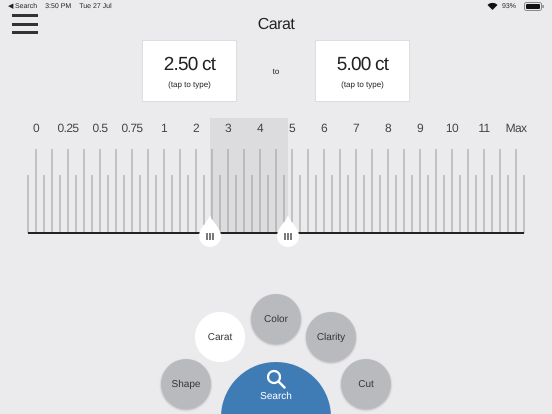  What do you see at coordinates (288, 231) in the screenshot?
I see `max-slider-handle` at bounding box center [288, 231].